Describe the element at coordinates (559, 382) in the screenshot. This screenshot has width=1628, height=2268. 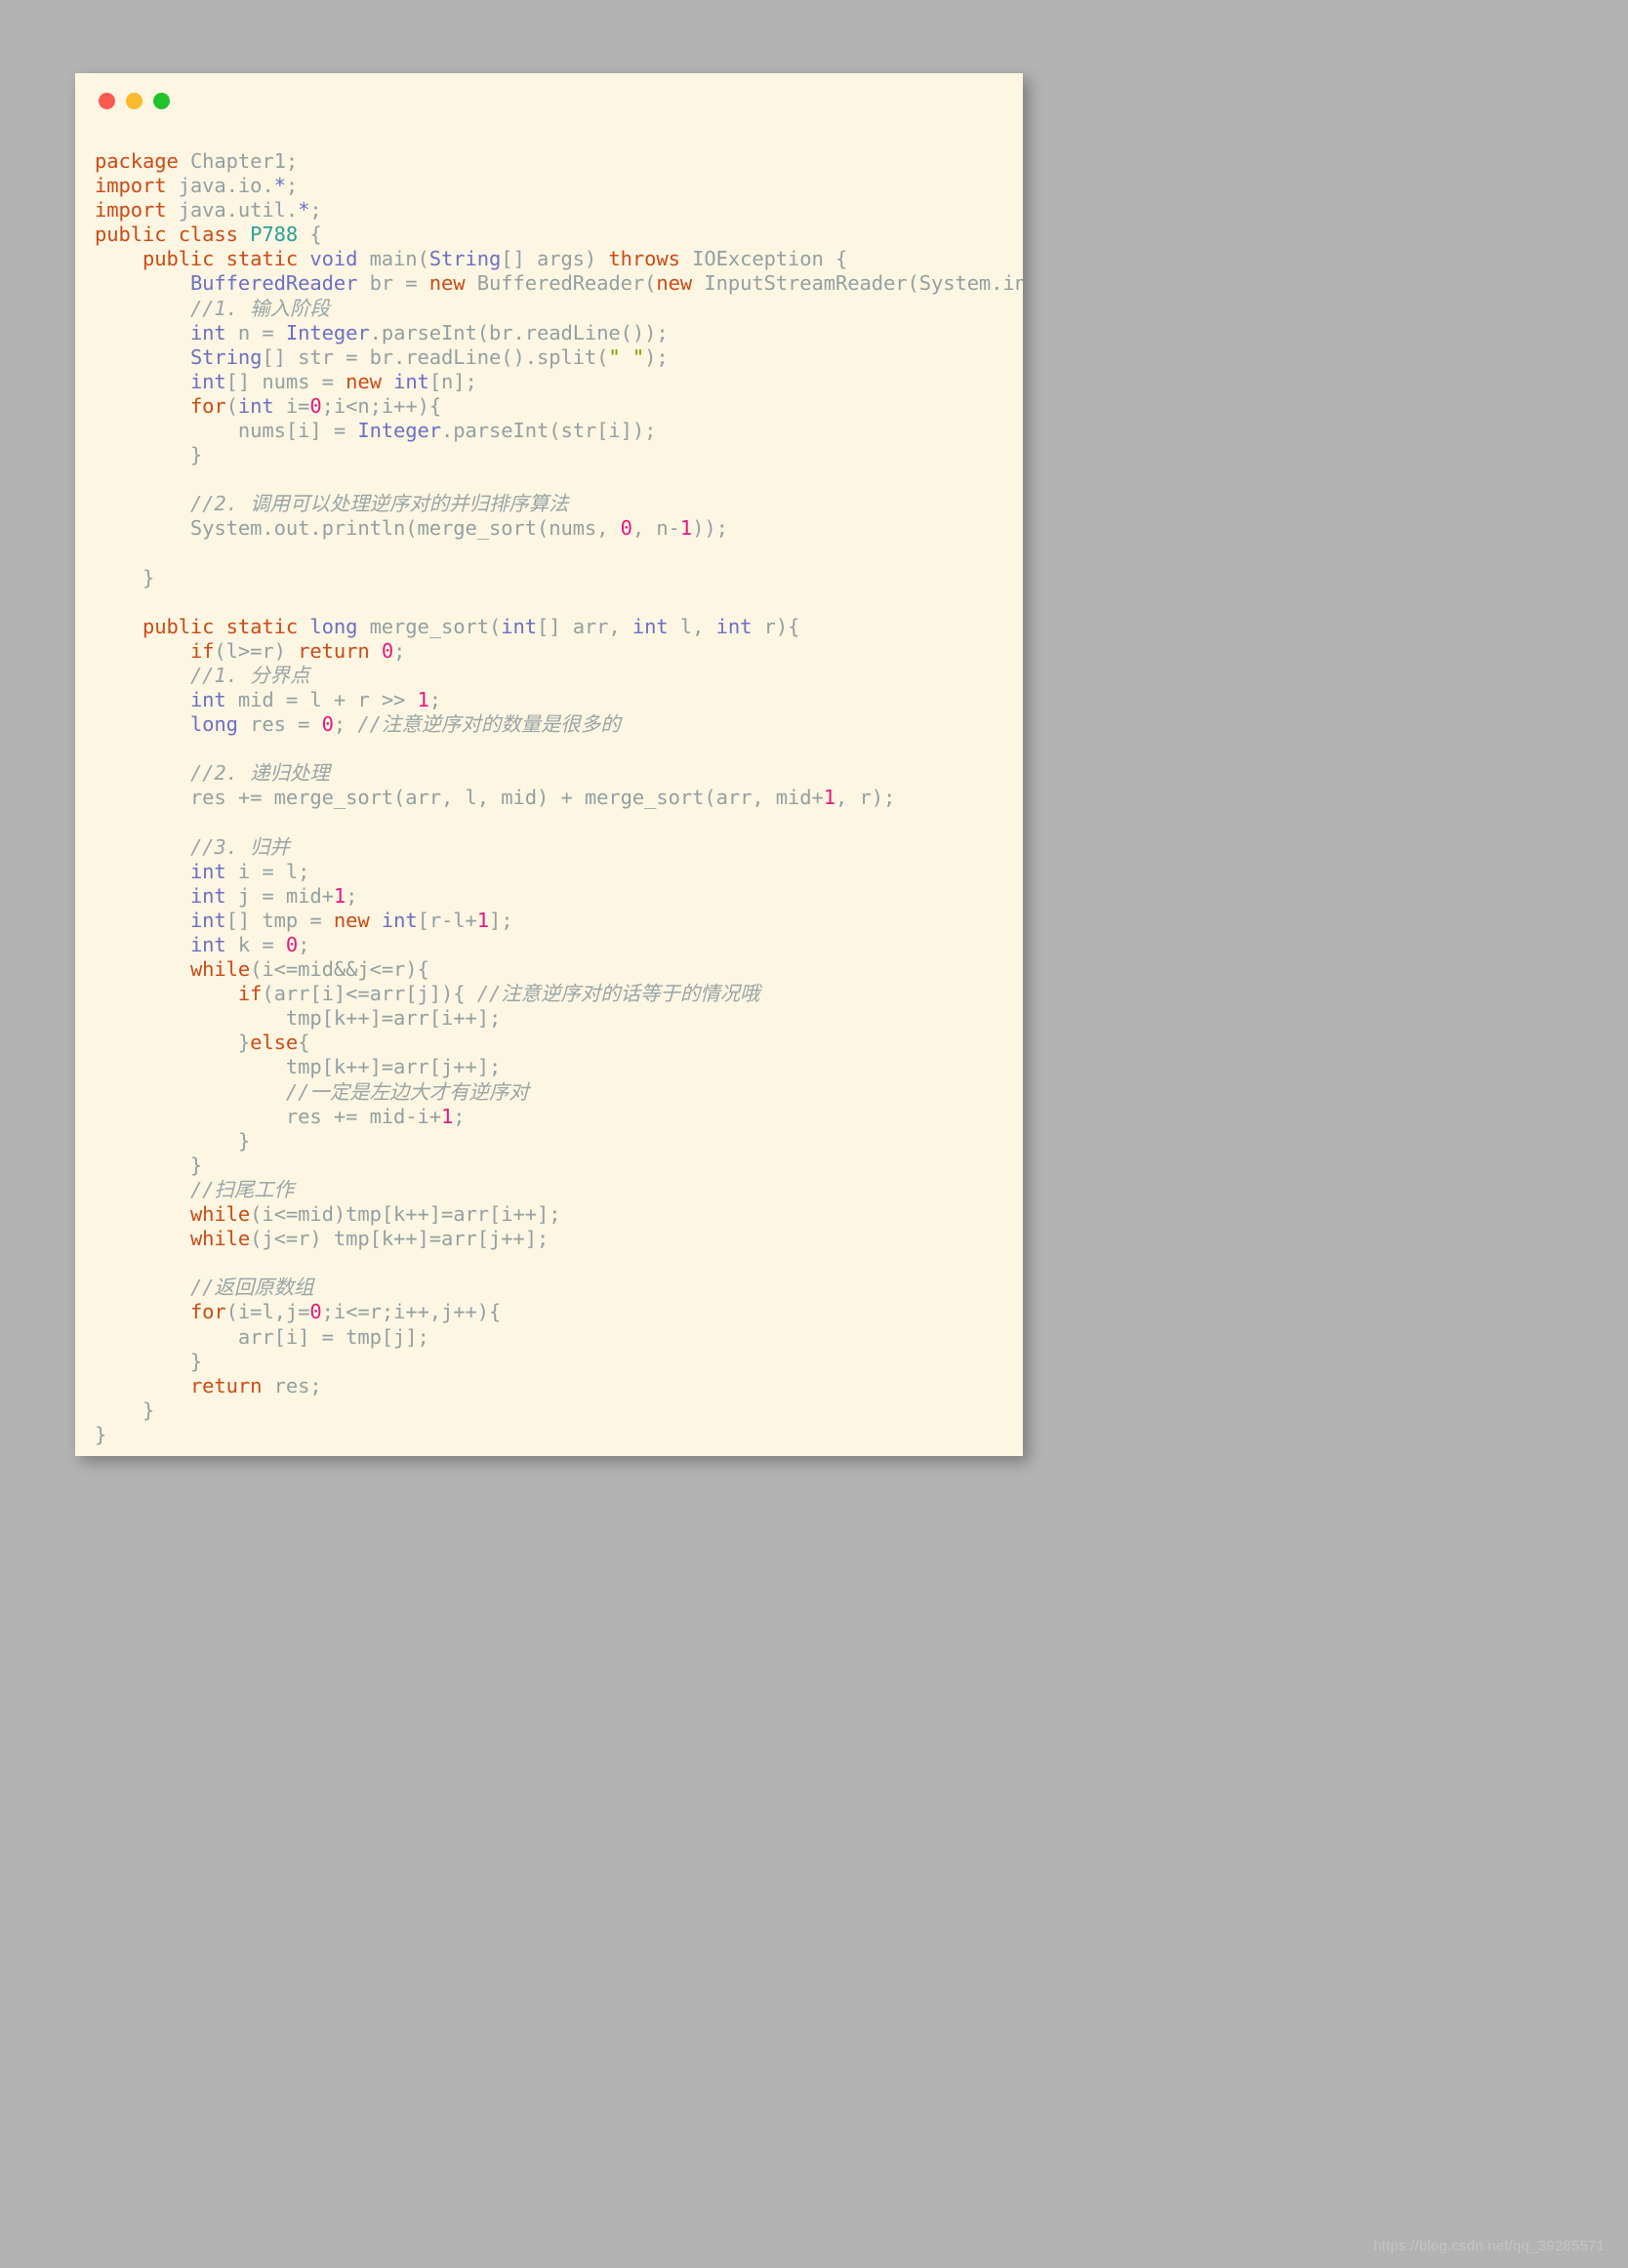
I see `code-line: int[] nums = new int[n];` at that location.